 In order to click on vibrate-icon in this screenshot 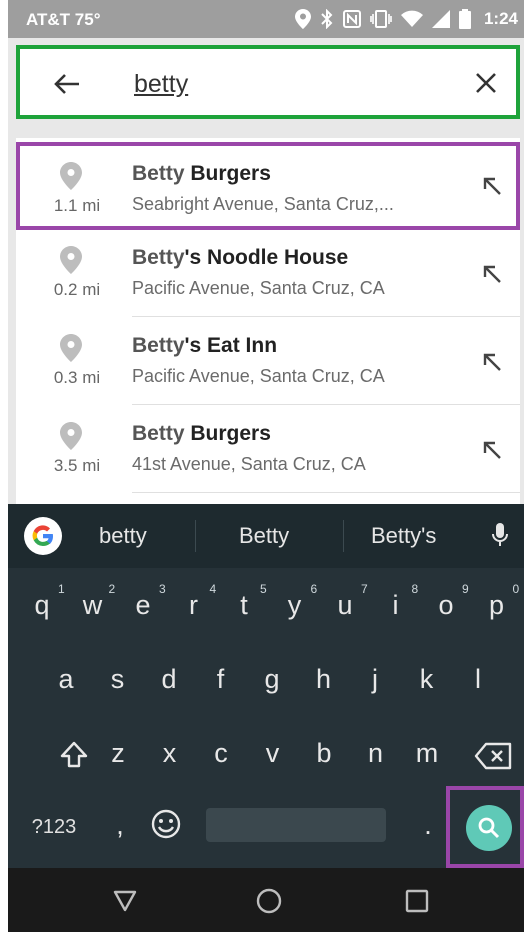, I will do `click(381, 19)`.